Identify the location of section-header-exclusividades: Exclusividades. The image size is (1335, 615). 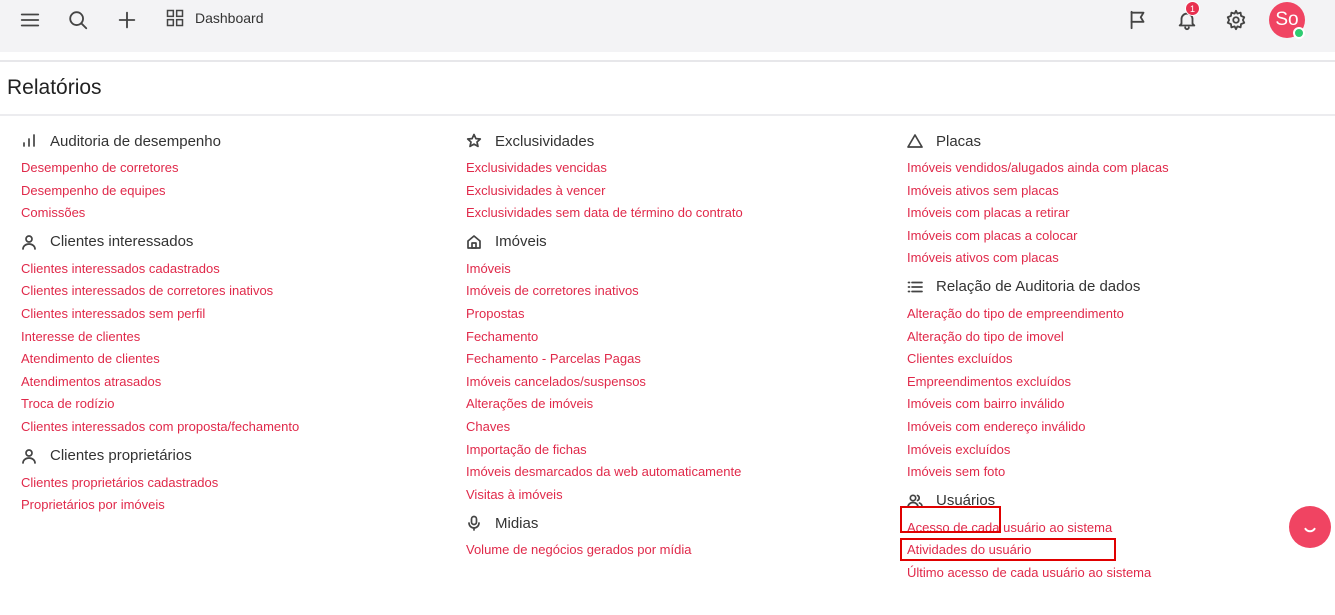
(604, 141).